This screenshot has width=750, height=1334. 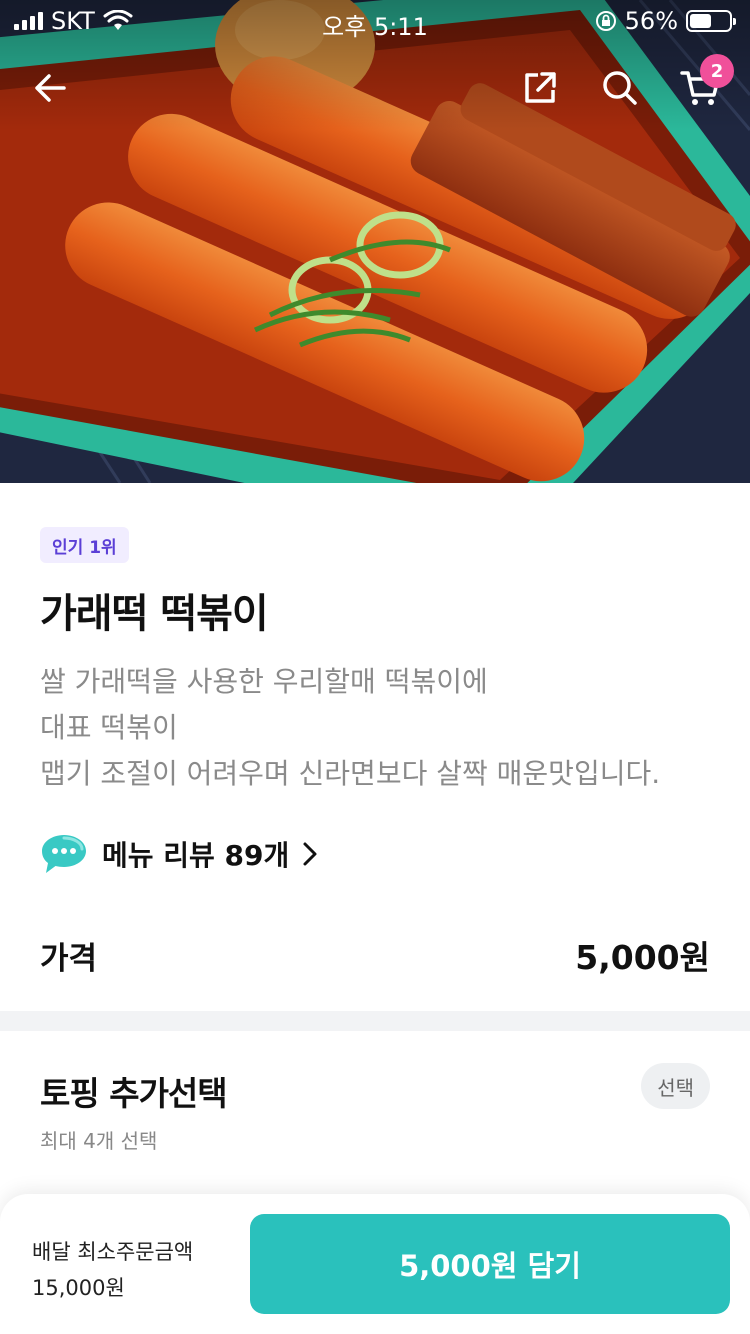 I want to click on price-value: 5,000원, so click(x=642, y=957).